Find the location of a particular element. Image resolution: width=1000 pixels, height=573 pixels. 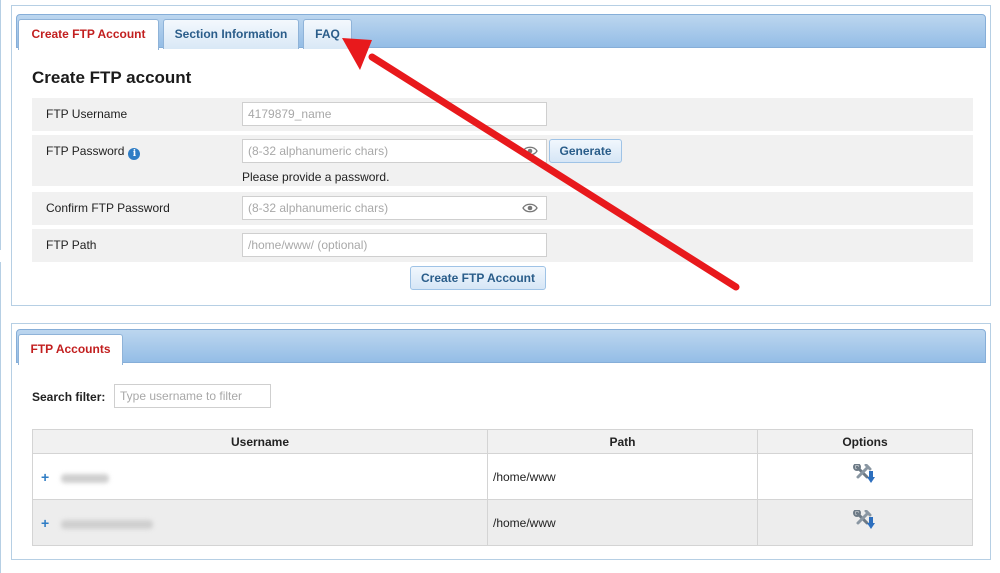

column-username: Username is located at coordinates (260, 441).